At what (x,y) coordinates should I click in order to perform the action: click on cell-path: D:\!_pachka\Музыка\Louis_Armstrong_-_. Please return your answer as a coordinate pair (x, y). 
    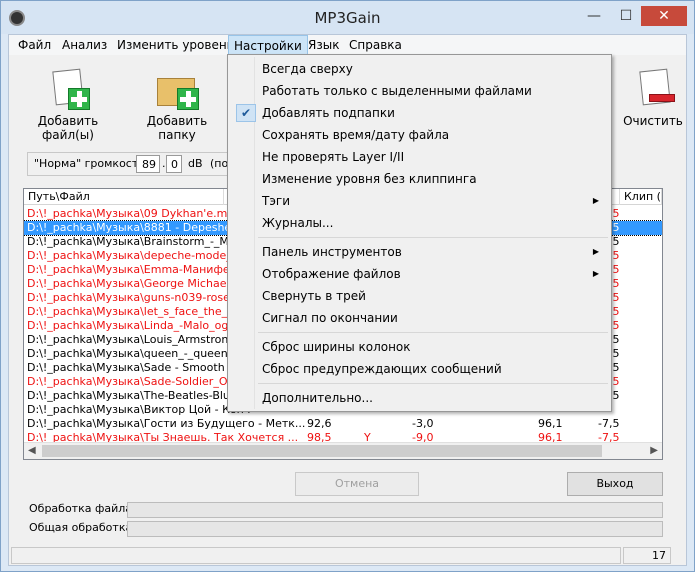
    Looking at the image, I should click on (139, 339).